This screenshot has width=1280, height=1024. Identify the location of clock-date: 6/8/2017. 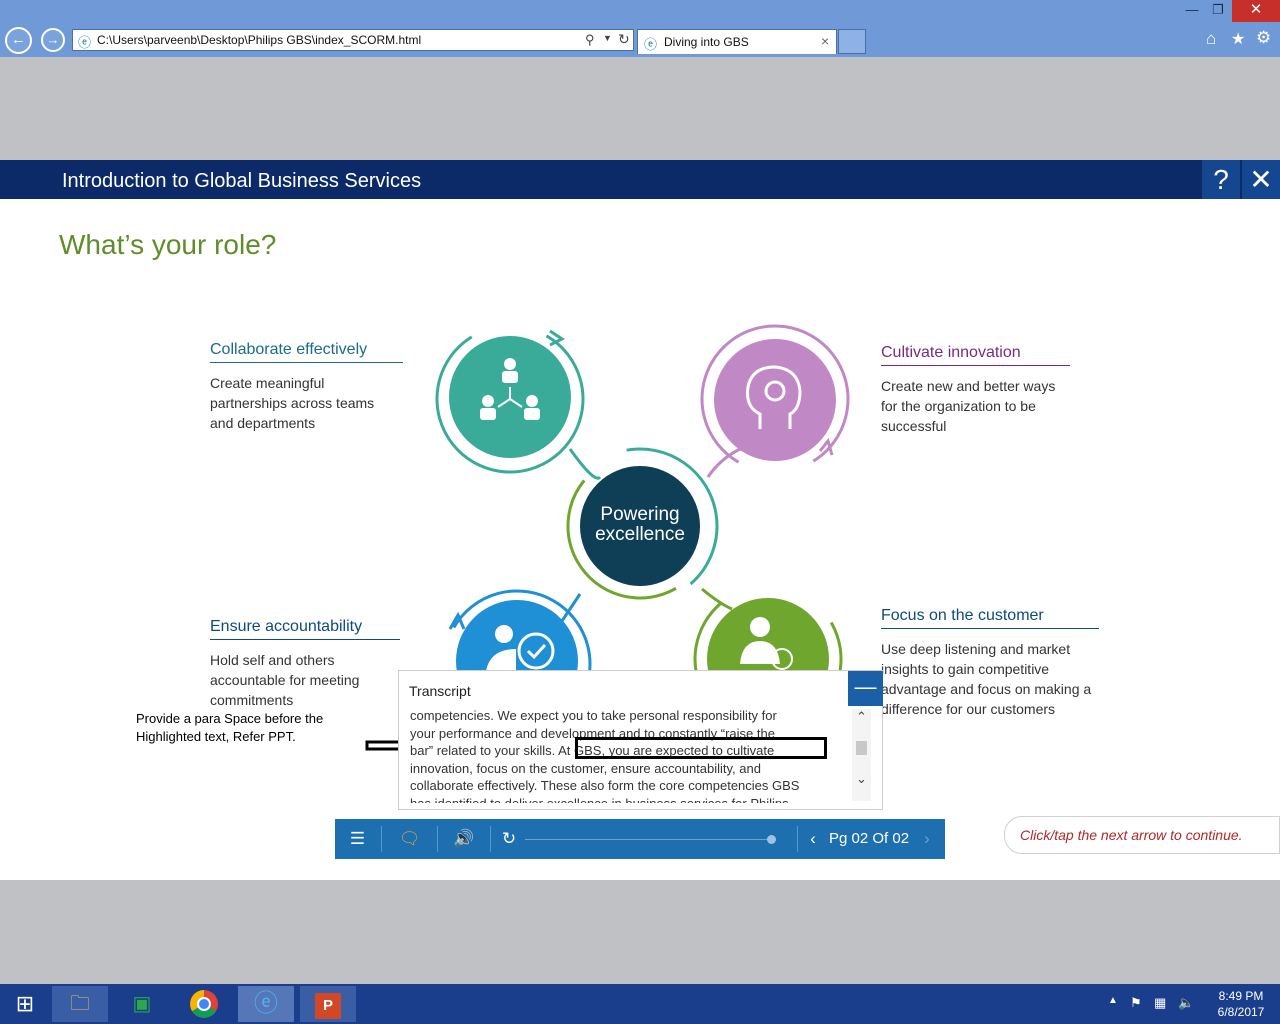
(1241, 1012).